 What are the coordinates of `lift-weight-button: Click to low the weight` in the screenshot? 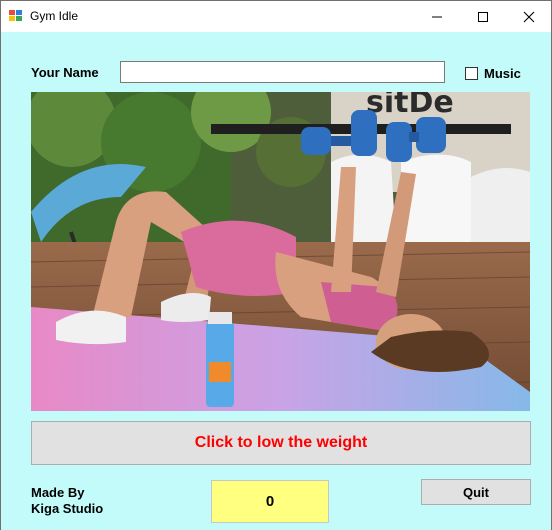 It's located at (281, 443).